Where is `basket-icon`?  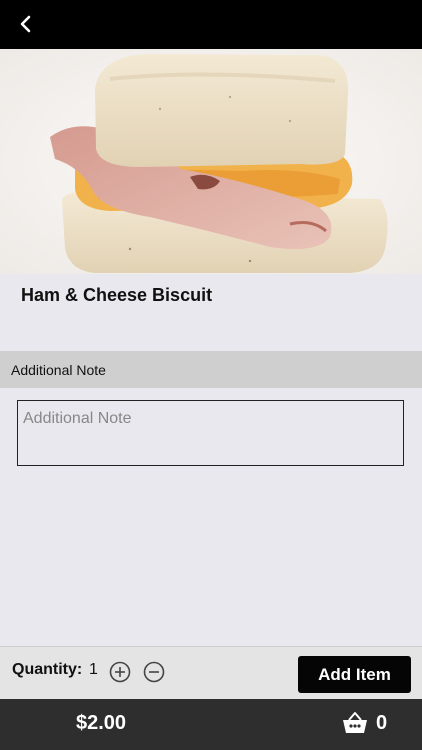
basket-icon is located at coordinates (355, 723).